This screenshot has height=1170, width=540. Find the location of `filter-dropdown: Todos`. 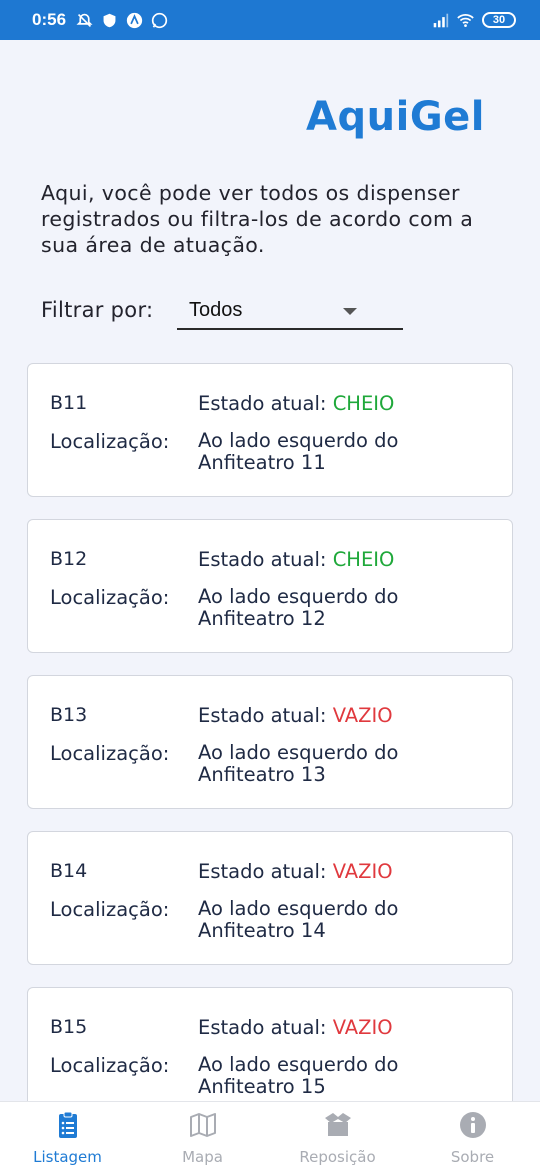

filter-dropdown: Todos is located at coordinates (290, 313).